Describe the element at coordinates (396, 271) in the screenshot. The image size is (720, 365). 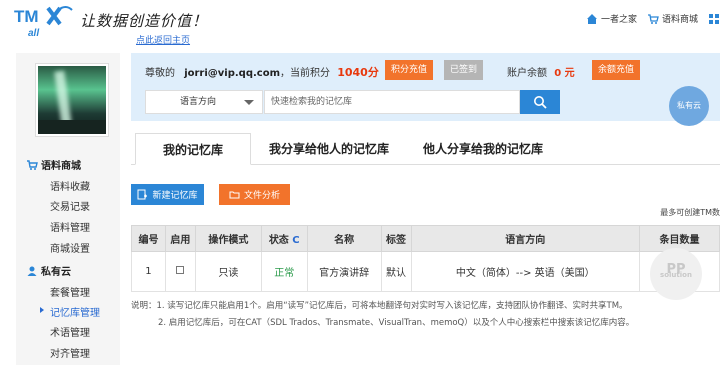
I see `cell-tag: 默认` at that location.